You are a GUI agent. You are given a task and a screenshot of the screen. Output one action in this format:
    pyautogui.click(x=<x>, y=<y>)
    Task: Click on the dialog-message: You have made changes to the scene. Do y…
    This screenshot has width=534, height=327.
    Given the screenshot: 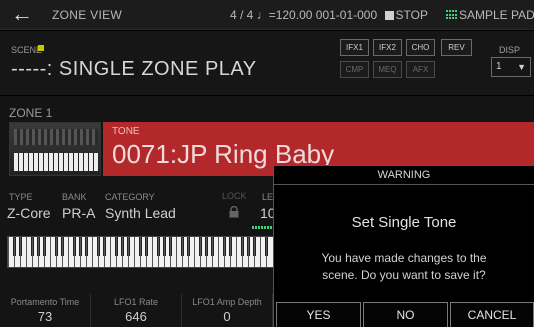 What is the action you would take?
    pyautogui.click(x=404, y=267)
    